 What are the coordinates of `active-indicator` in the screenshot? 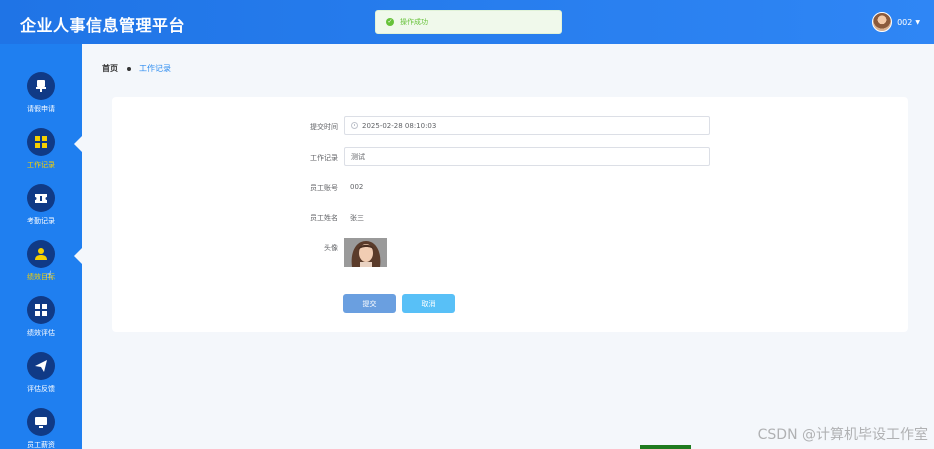 It's located at (78, 144).